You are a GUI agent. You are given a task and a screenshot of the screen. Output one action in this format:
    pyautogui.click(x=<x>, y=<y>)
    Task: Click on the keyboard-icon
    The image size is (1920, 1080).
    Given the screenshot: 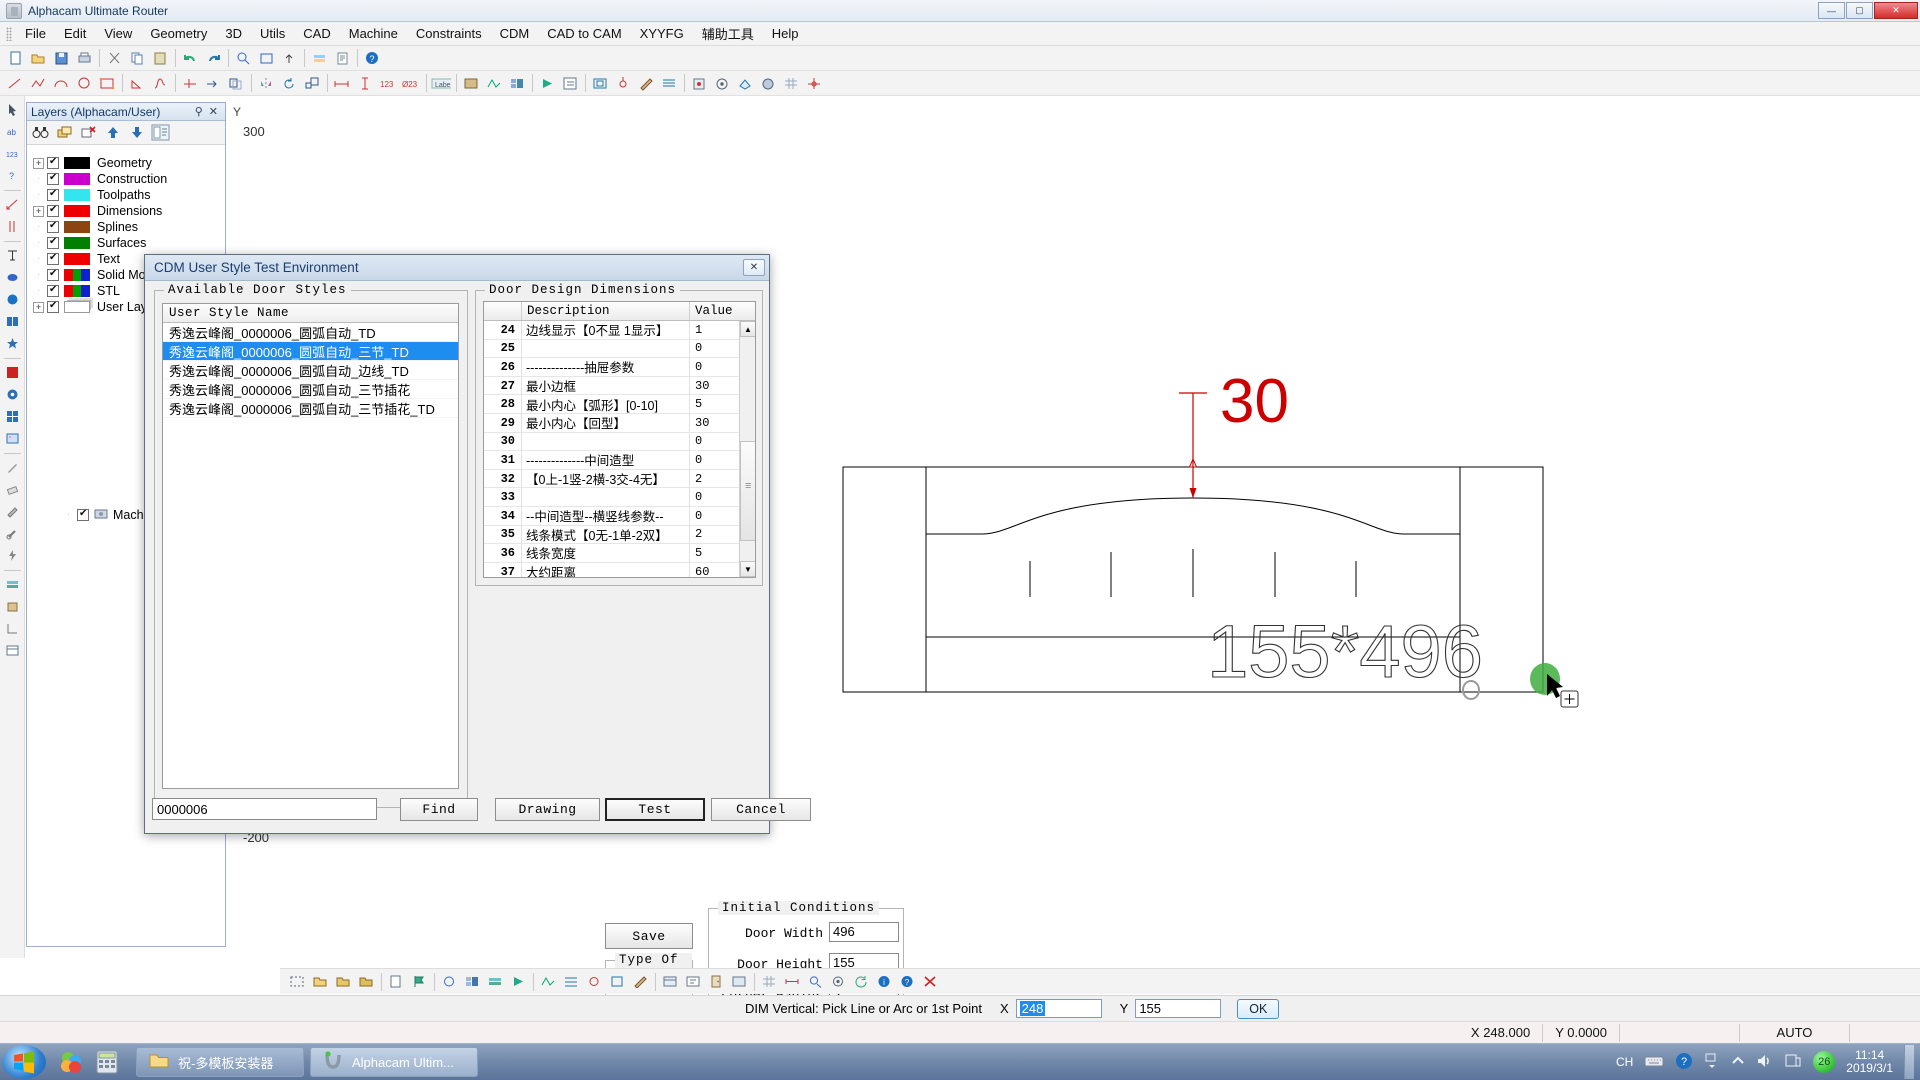 What is the action you would take?
    pyautogui.click(x=1654, y=1062)
    